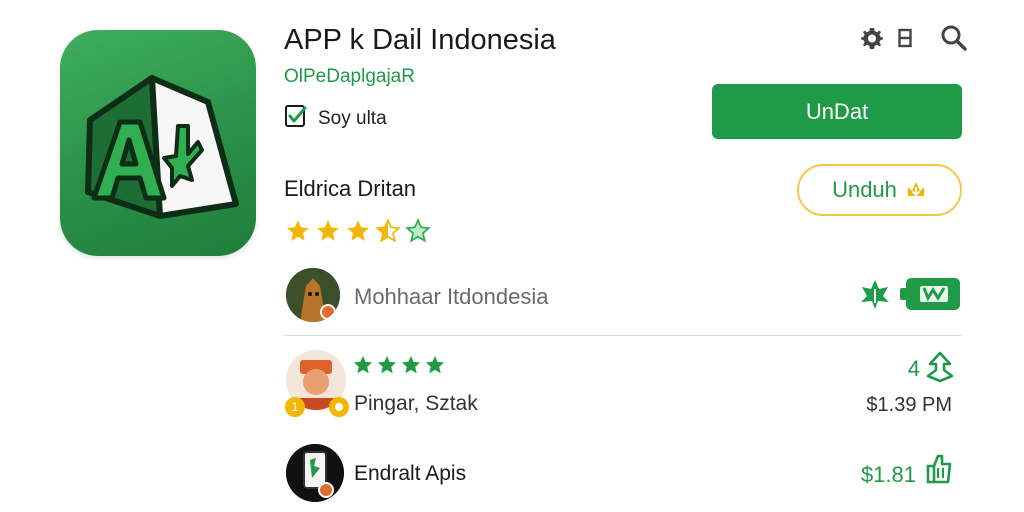 The image size is (1024, 512). I want to click on related-app-name: Endralt Apis, so click(410, 473).